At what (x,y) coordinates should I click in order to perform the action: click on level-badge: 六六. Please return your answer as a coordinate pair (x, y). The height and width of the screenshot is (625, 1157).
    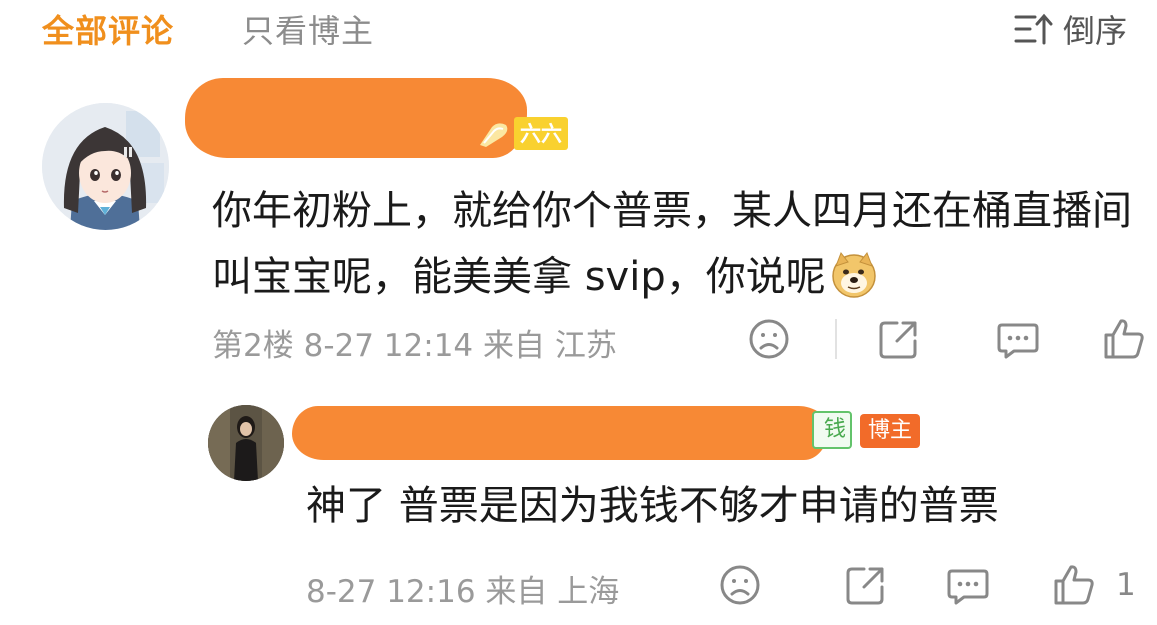
    Looking at the image, I should click on (522, 133).